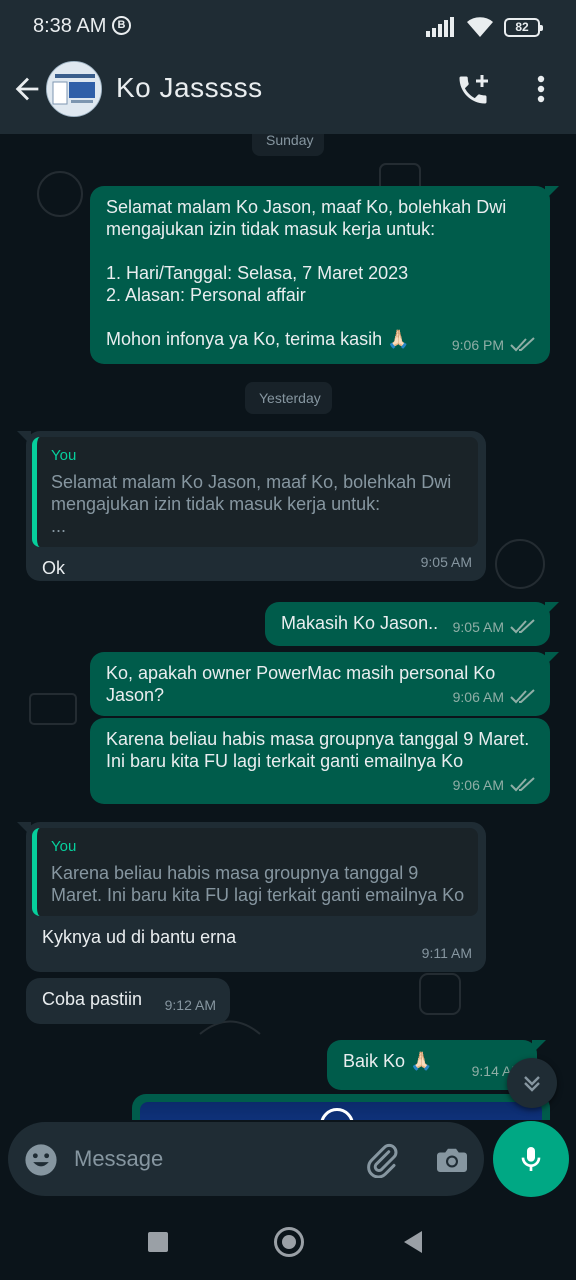  I want to click on message-meta: 9:06 PM, so click(494, 345).